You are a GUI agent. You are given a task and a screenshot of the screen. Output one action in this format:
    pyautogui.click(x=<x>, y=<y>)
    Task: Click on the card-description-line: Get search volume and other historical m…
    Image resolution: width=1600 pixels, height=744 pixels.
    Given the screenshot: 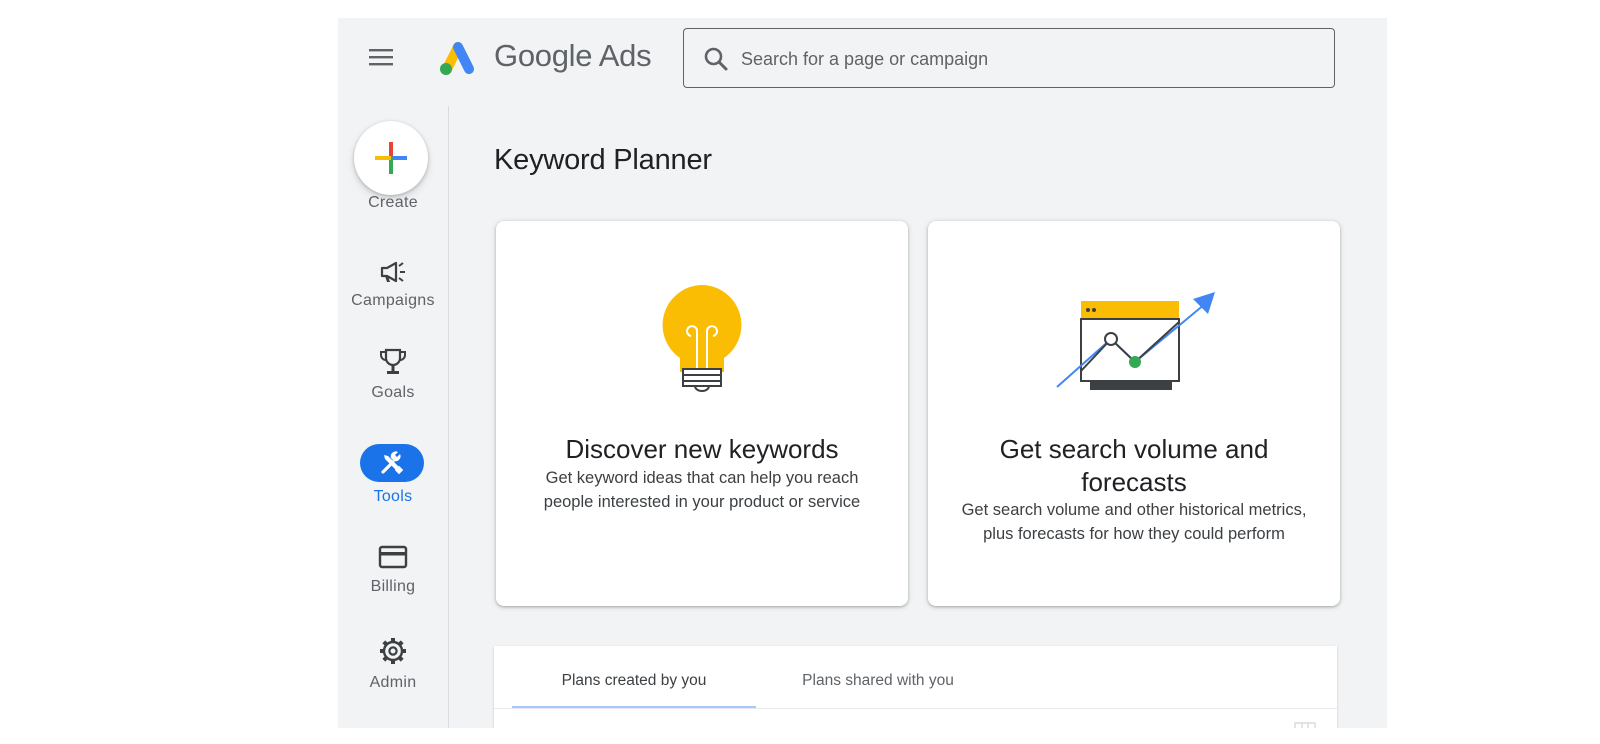 What is the action you would take?
    pyautogui.click(x=1134, y=510)
    